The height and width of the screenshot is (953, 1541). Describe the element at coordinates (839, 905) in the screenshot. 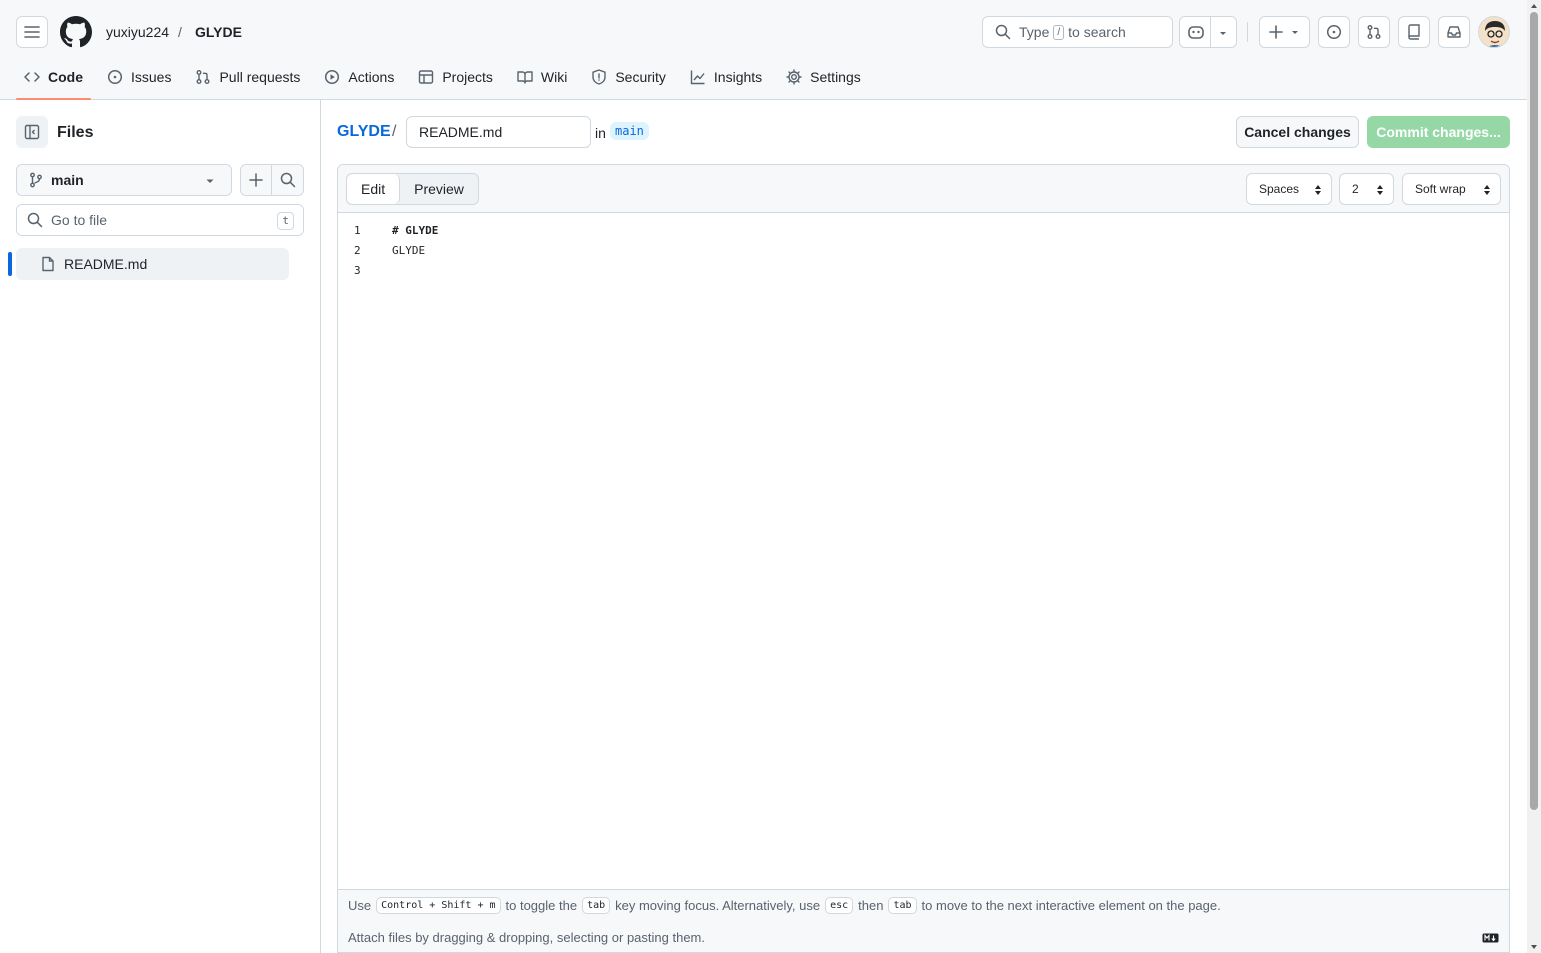

I see `hint-key: esc` at that location.